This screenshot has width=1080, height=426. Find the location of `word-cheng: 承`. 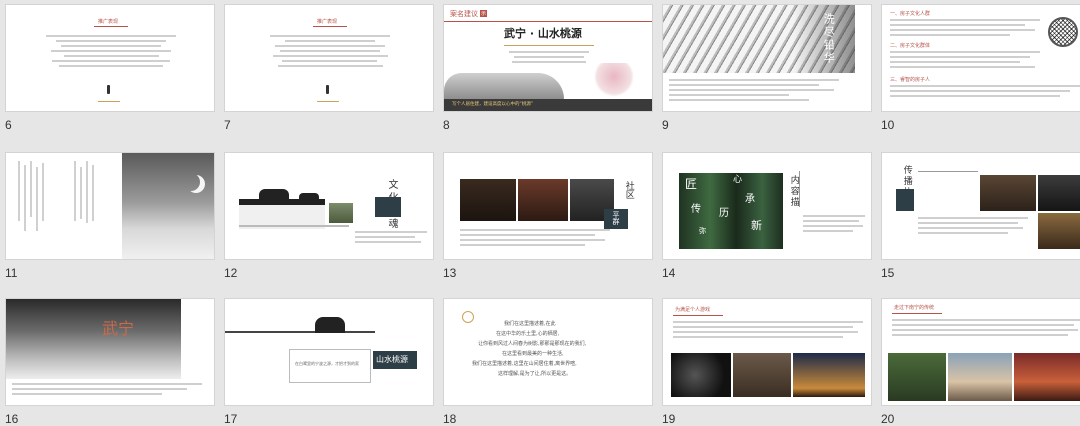

word-cheng: 承 is located at coordinates (750, 199).